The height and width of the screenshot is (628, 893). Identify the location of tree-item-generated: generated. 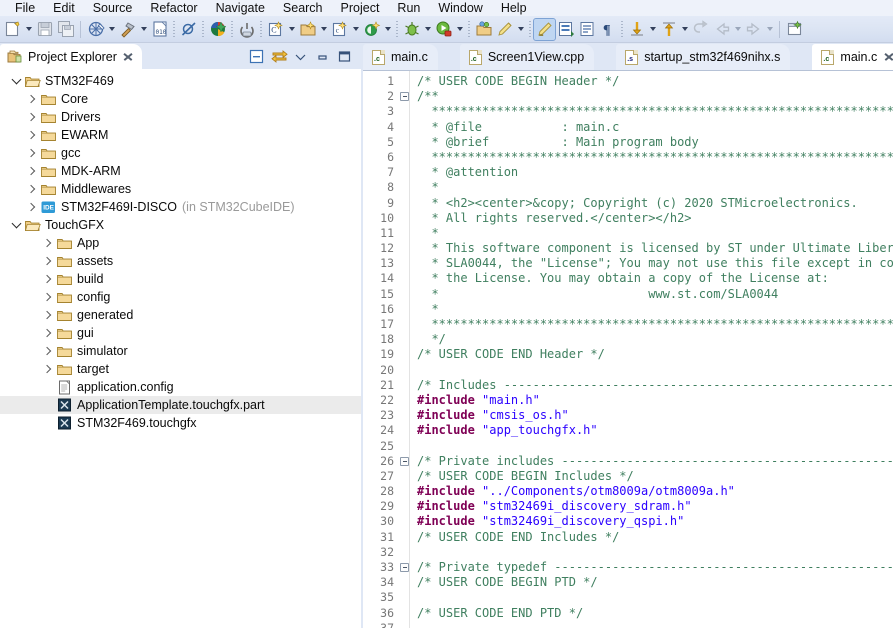
(180, 315).